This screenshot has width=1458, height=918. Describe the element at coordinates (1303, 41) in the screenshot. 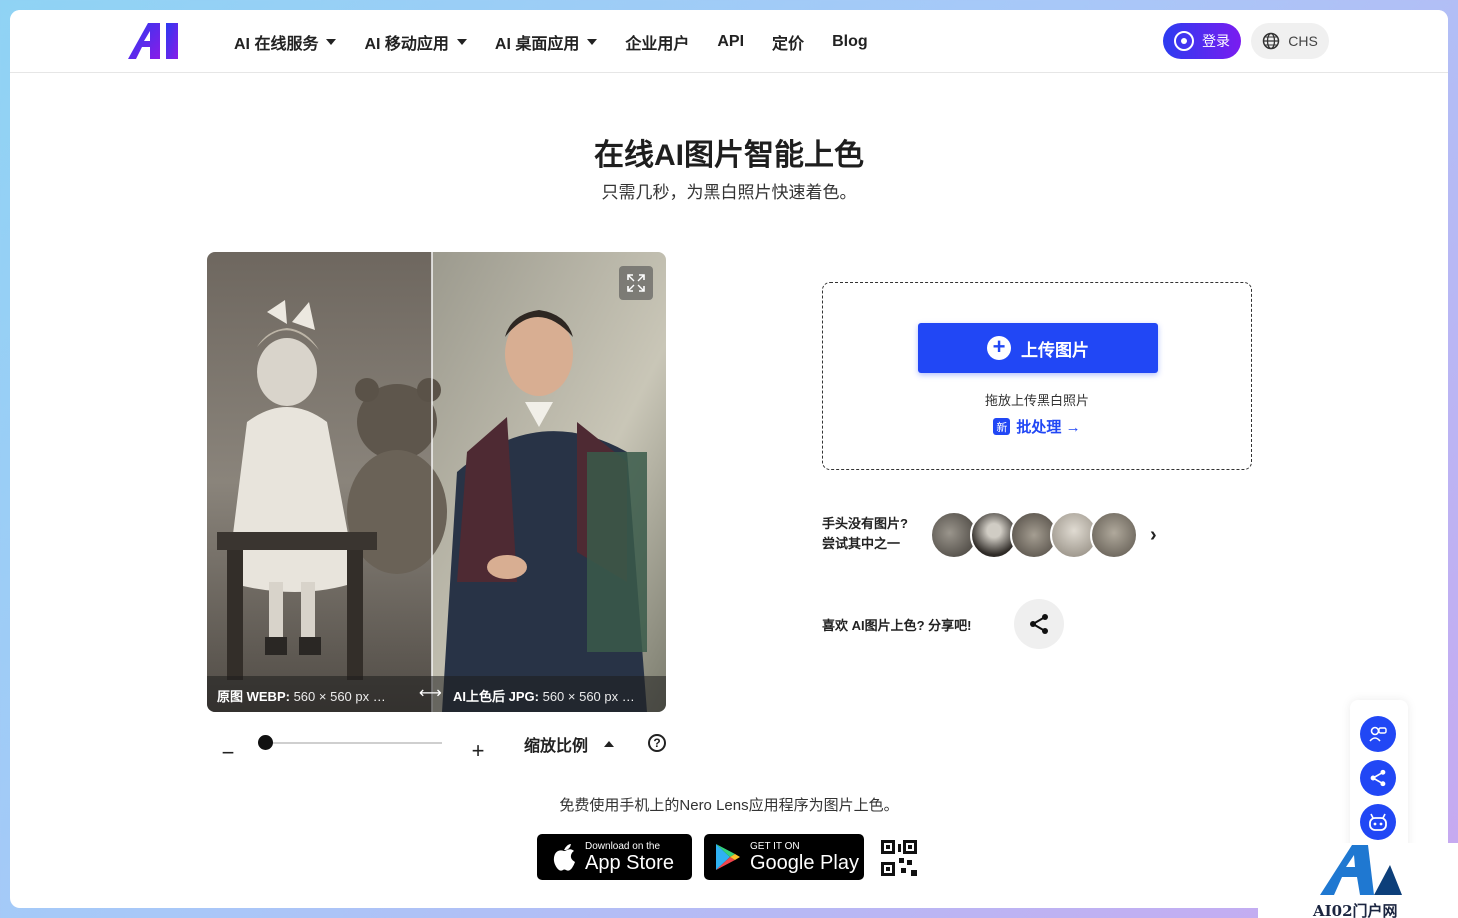

I see `language-label: CHS` at that location.